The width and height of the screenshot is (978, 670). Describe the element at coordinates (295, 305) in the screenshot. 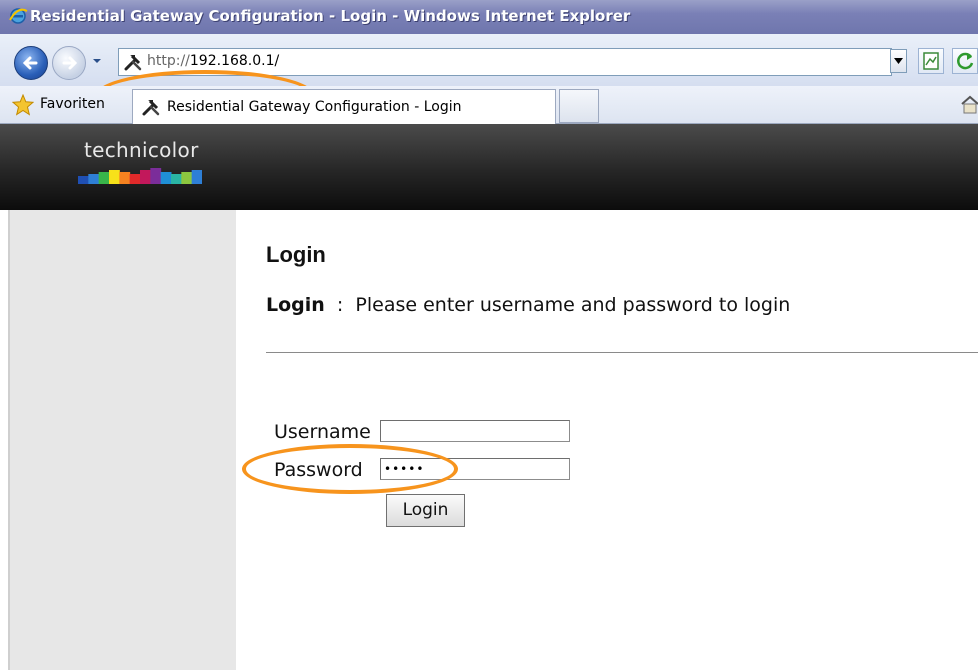

I see `login-info-label: Login` at that location.